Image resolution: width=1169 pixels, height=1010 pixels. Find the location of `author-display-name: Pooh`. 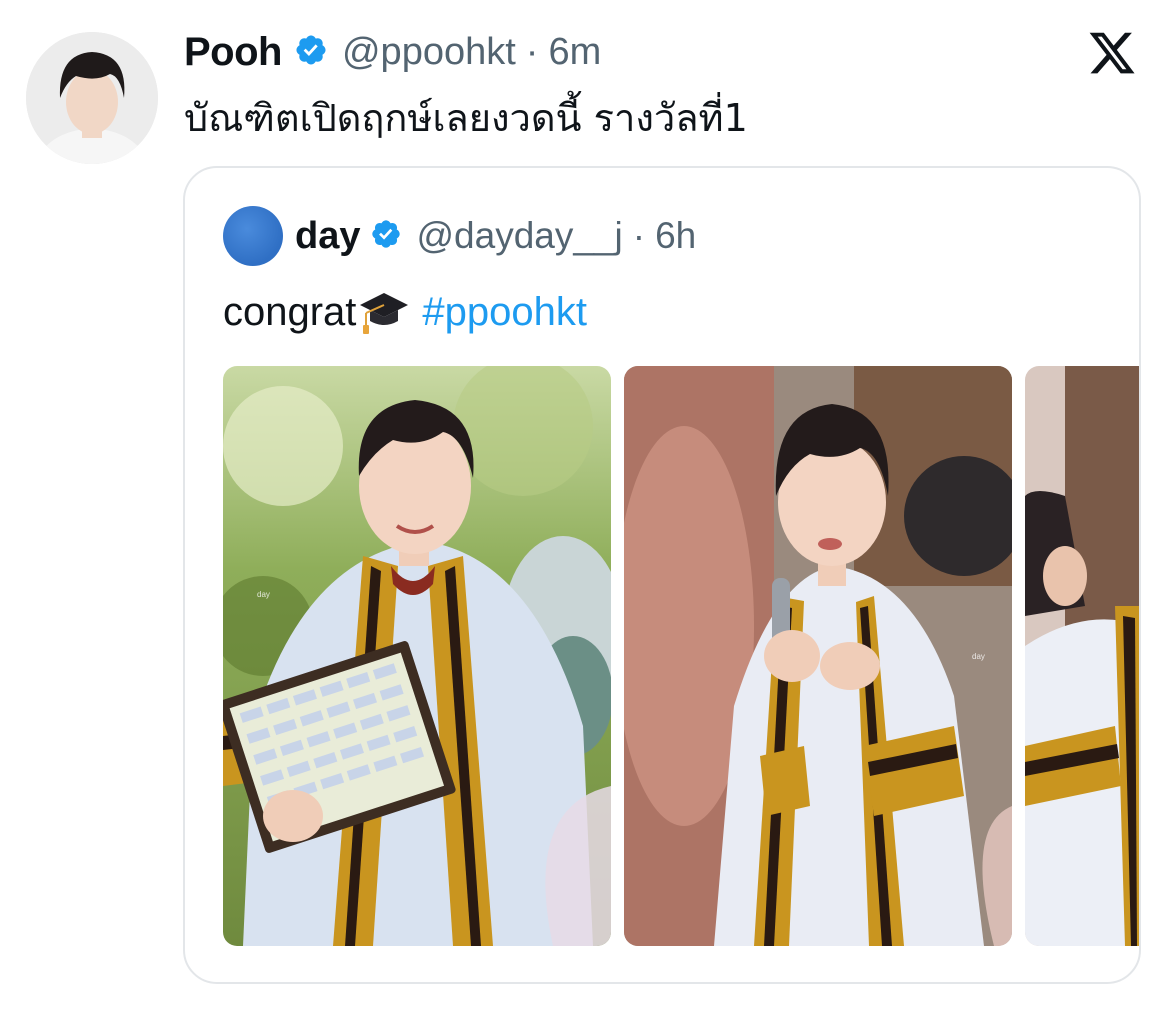

author-display-name: Pooh is located at coordinates (233, 52).